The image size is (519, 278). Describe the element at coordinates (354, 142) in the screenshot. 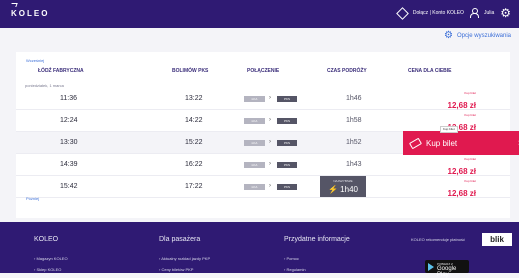

I see `duration: 1h52` at that location.